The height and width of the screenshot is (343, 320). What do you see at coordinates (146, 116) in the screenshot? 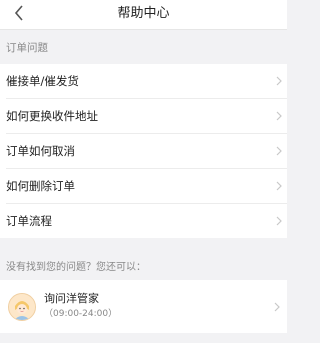
I see `list-item-change-address: 如何更换收件地址` at bounding box center [146, 116].